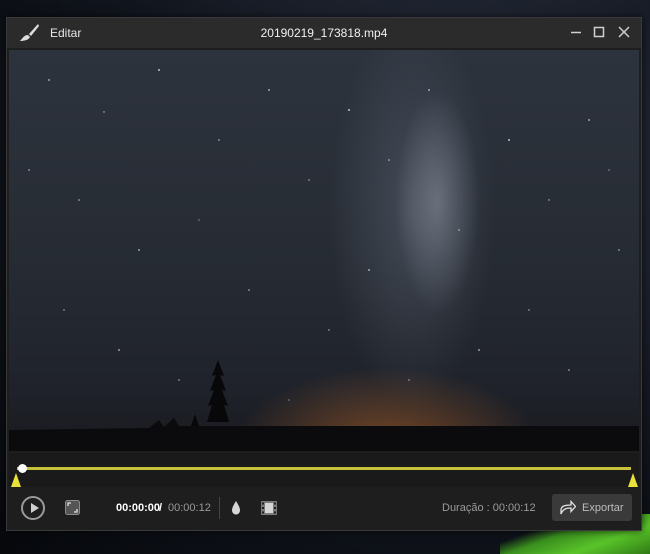 This screenshot has width=650, height=554. What do you see at coordinates (189, 508) in the screenshot?
I see `total-time: 00:00:12` at bounding box center [189, 508].